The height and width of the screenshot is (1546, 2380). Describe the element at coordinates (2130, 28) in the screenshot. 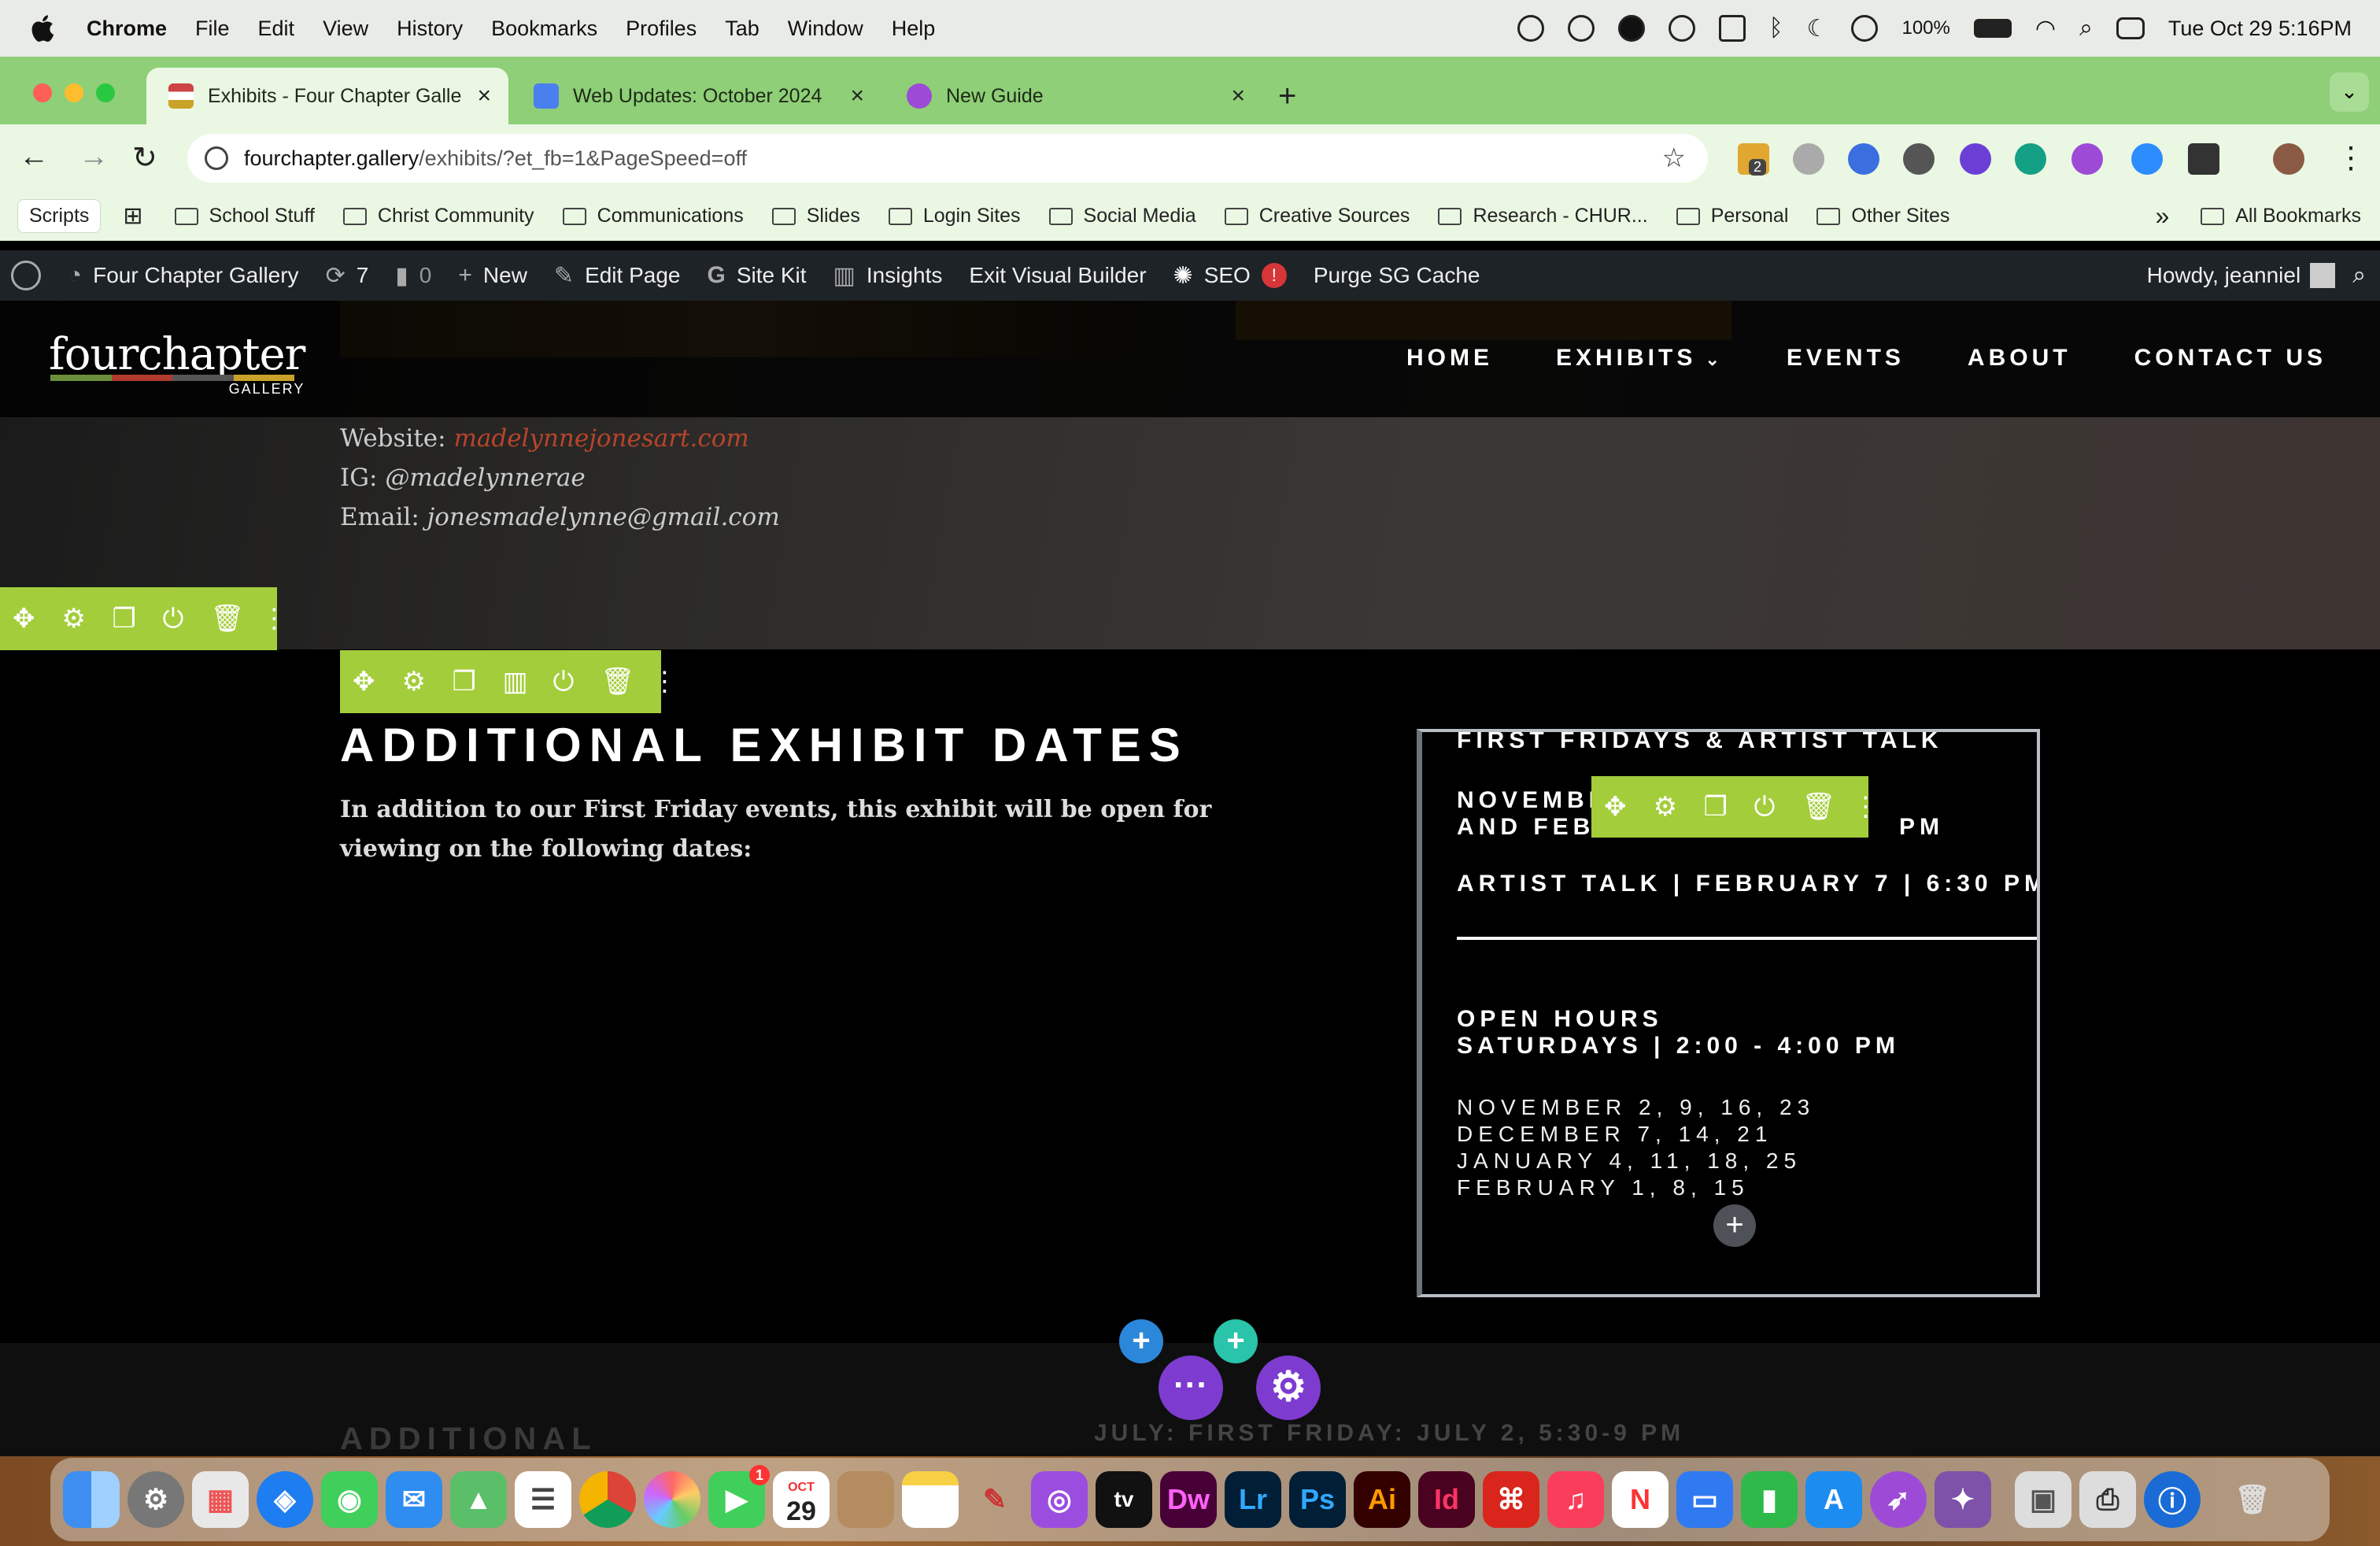

I see `control-center-icon` at that location.